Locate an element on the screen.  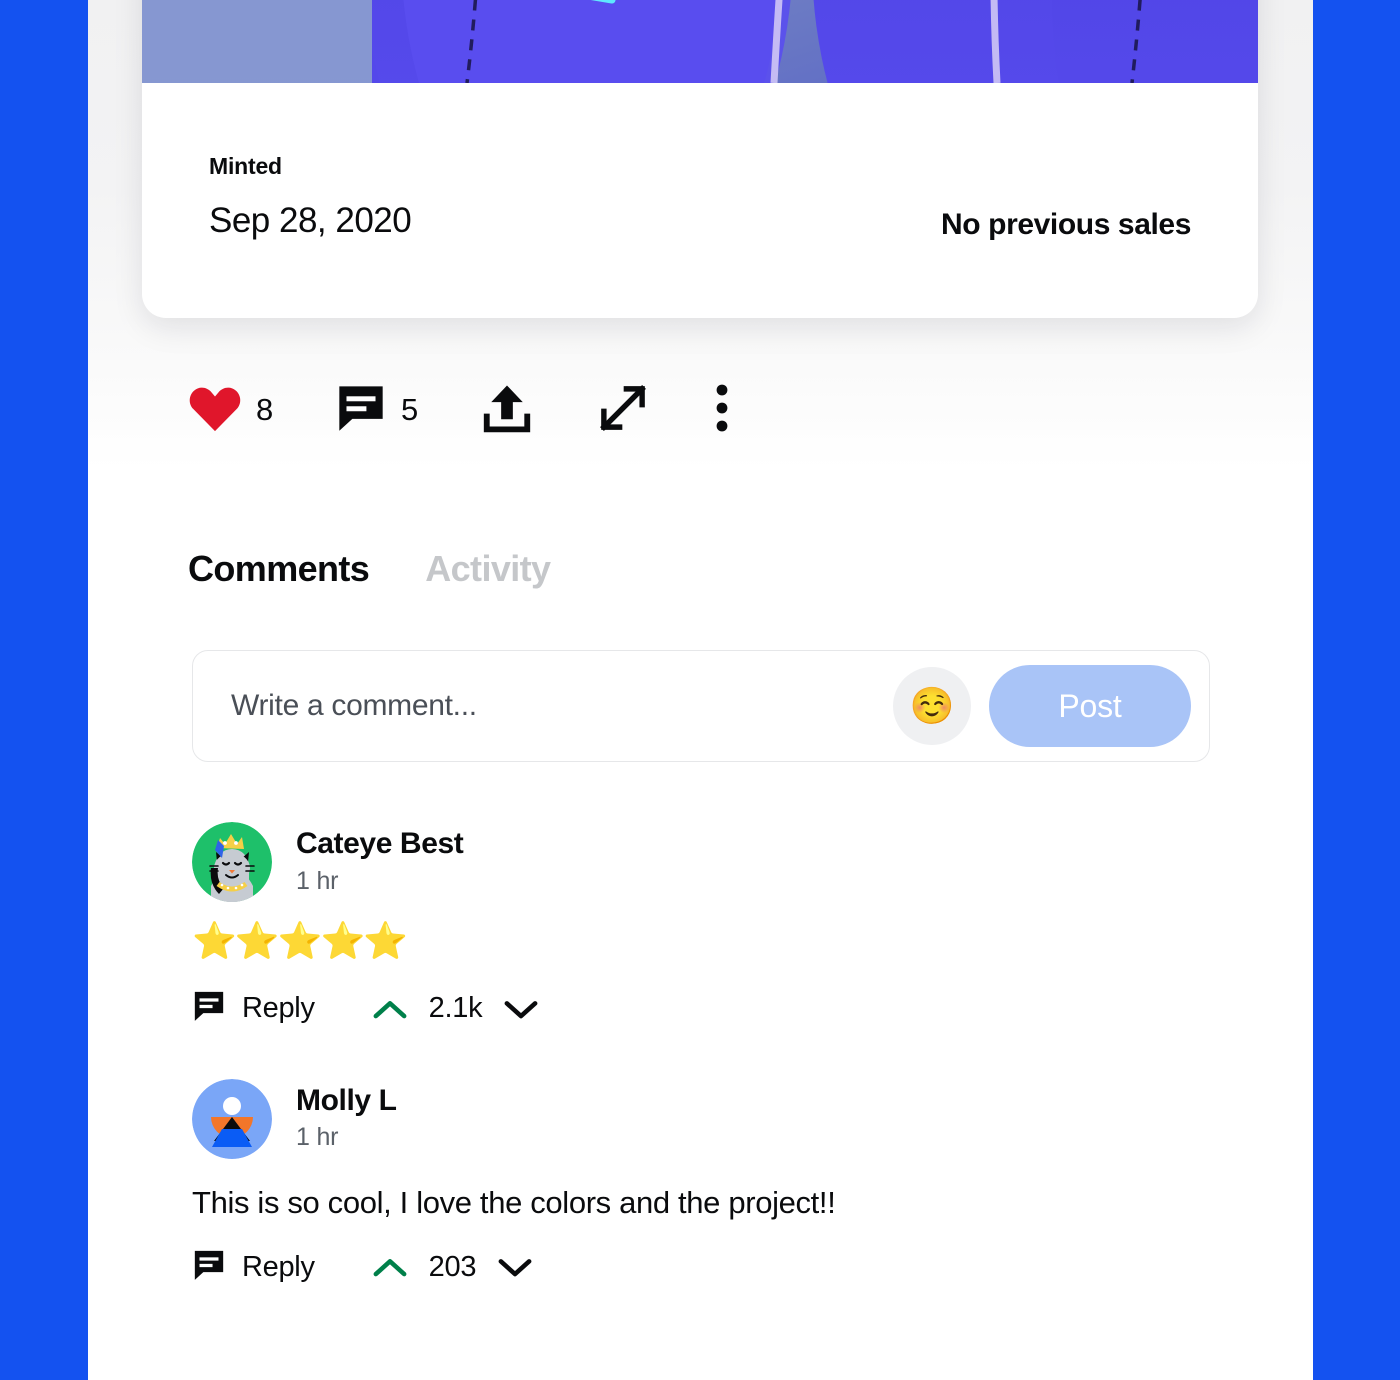
comments-activity-tabs: Comments Activity is located at coordinates (369, 569).